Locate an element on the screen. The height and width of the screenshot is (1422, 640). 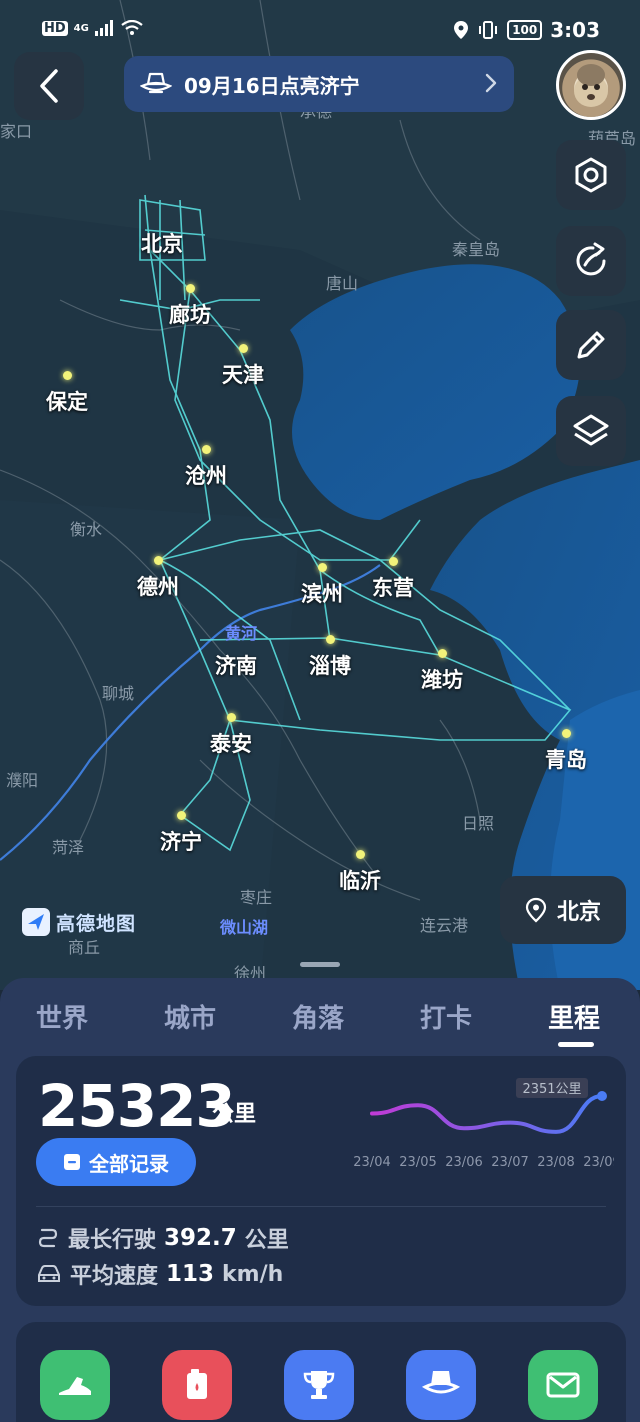
map-label: 商丘 is located at coordinates (84, 947).